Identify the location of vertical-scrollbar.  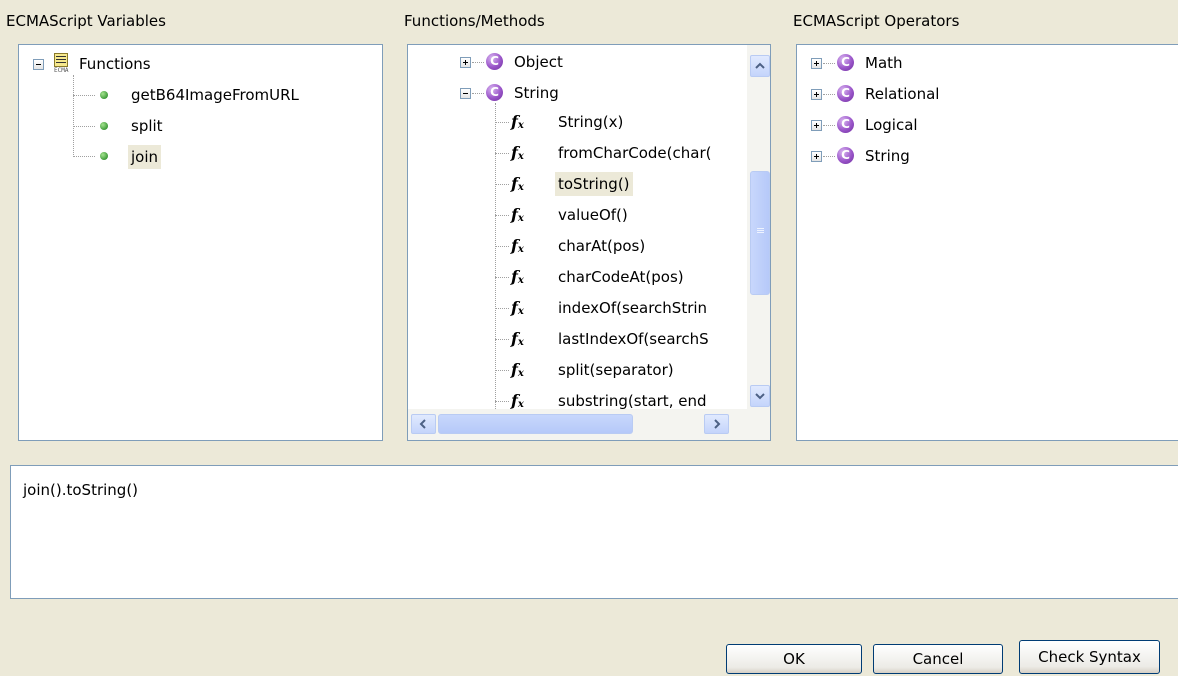
(758, 227).